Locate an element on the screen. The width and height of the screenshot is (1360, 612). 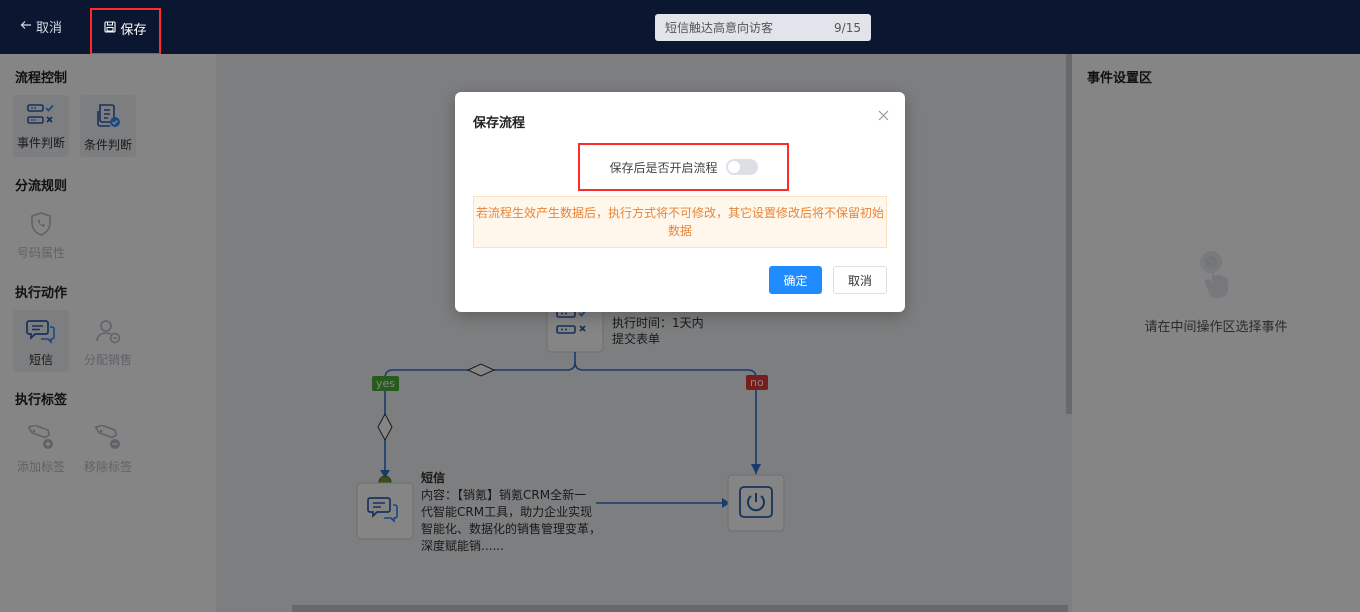
flow-name-text: 短信触达高意向访客 is located at coordinates (719, 28).